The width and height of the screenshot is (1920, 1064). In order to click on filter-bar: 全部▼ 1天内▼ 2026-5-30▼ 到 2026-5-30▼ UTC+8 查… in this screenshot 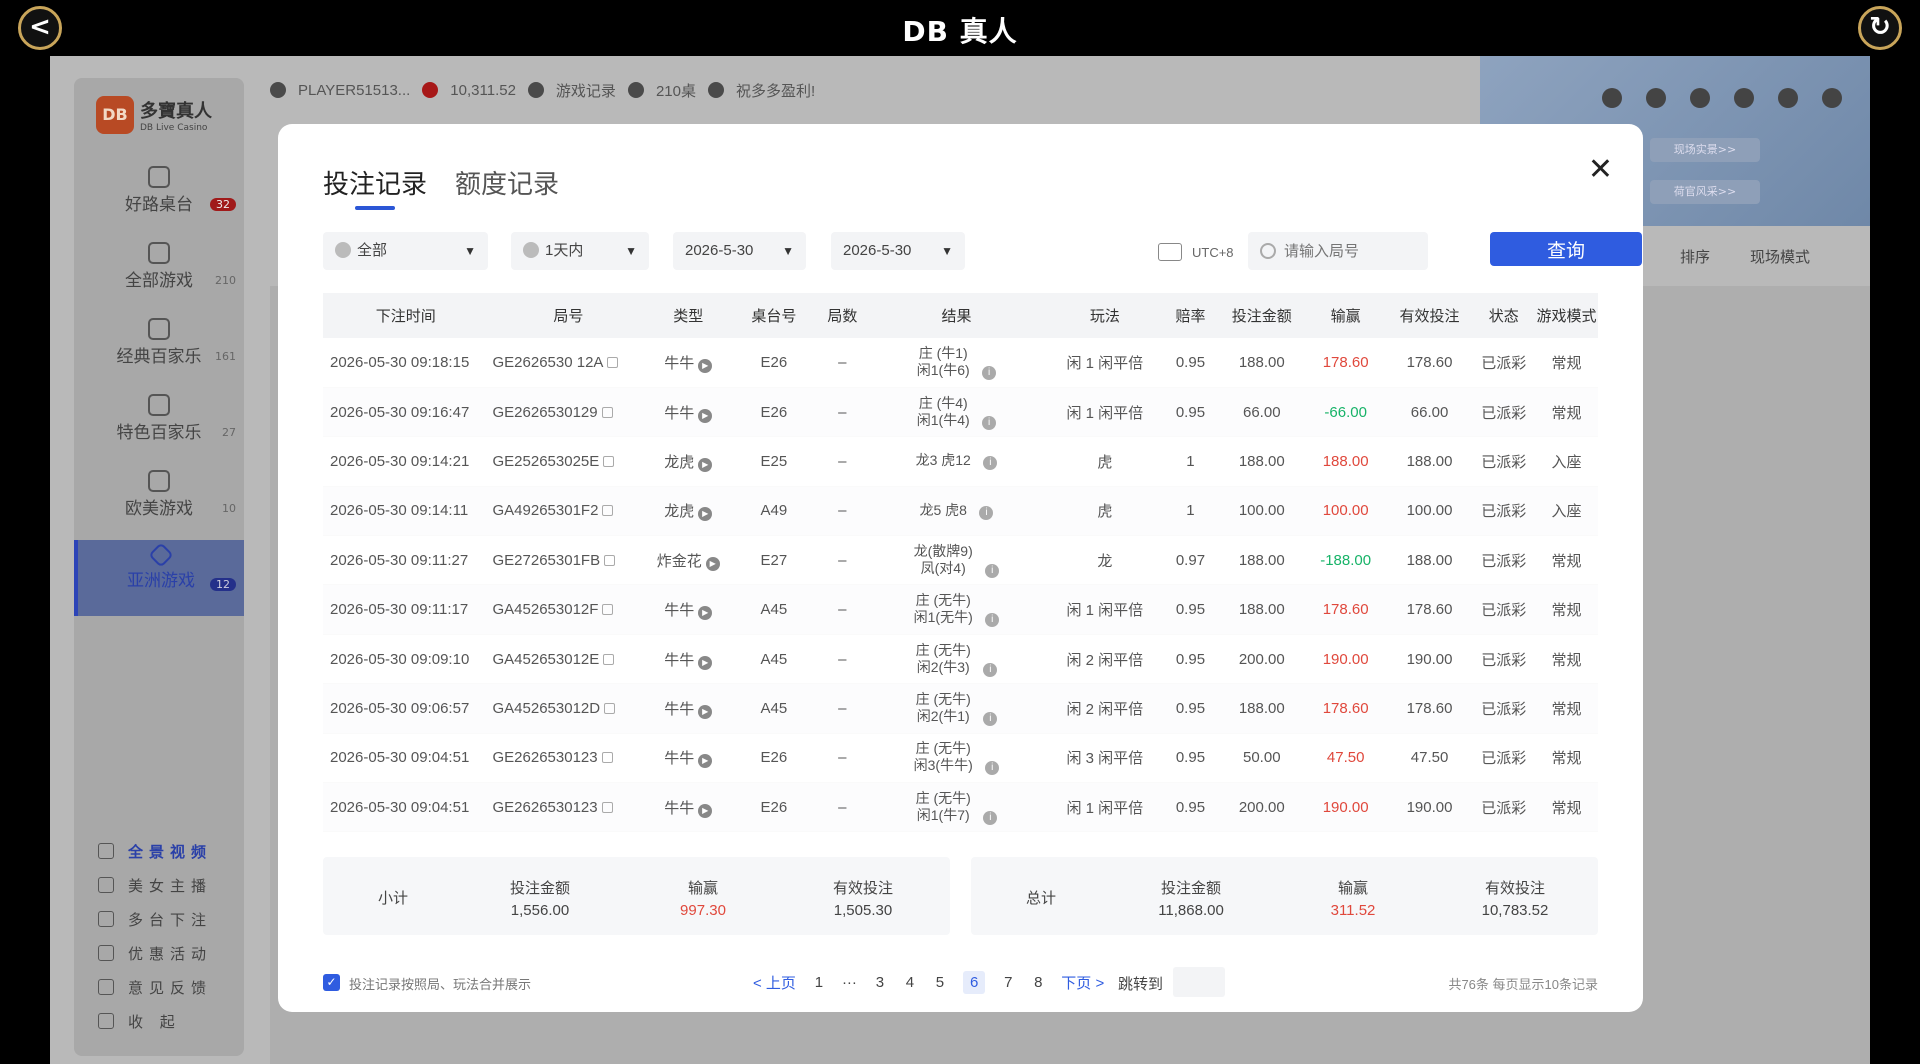, I will do `click(982, 251)`.